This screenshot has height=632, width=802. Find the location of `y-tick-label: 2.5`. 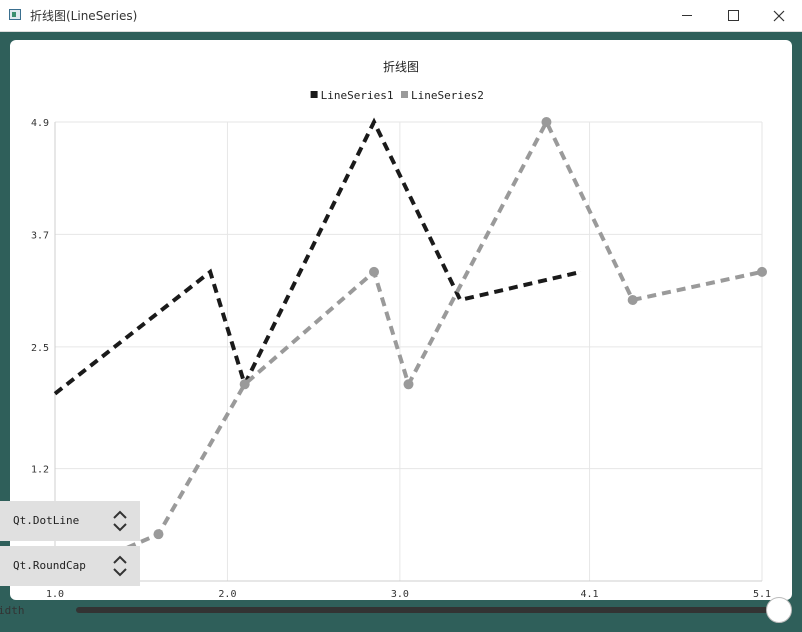

y-tick-label: 2.5 is located at coordinates (40, 348).